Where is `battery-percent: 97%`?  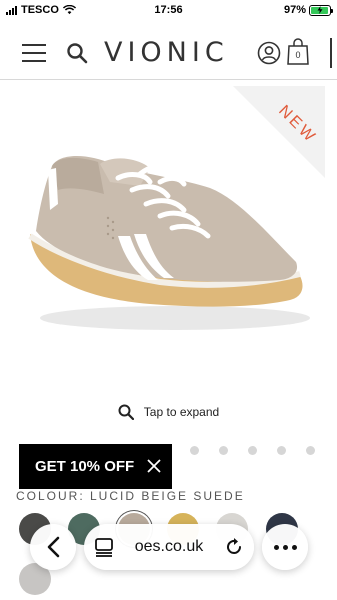
battery-percent: 97% is located at coordinates (294, 10).